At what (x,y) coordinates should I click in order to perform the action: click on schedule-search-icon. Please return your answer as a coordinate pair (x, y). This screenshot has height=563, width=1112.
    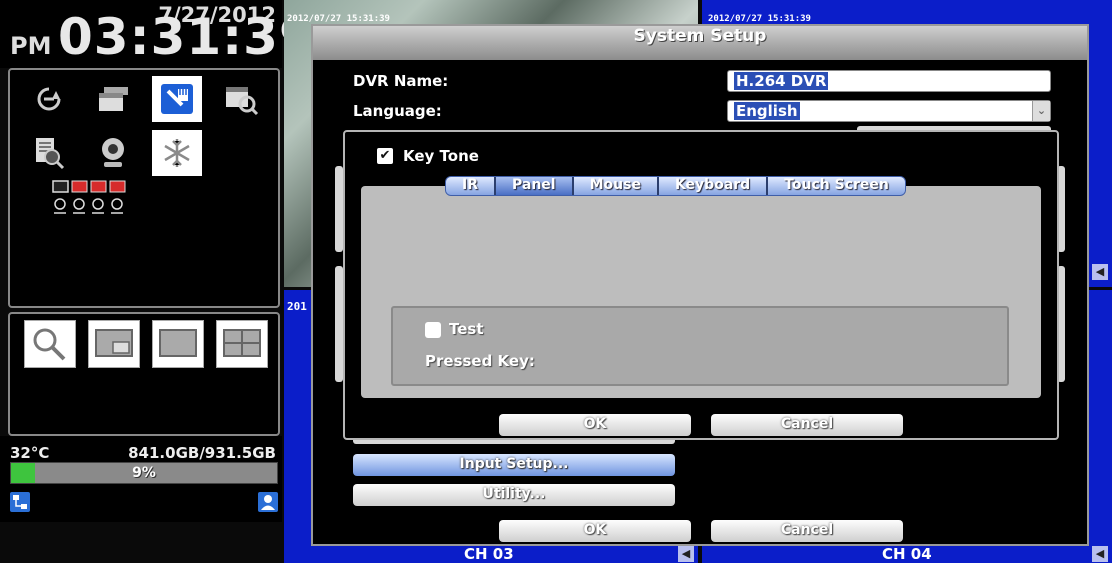
    Looking at the image, I should click on (241, 99).